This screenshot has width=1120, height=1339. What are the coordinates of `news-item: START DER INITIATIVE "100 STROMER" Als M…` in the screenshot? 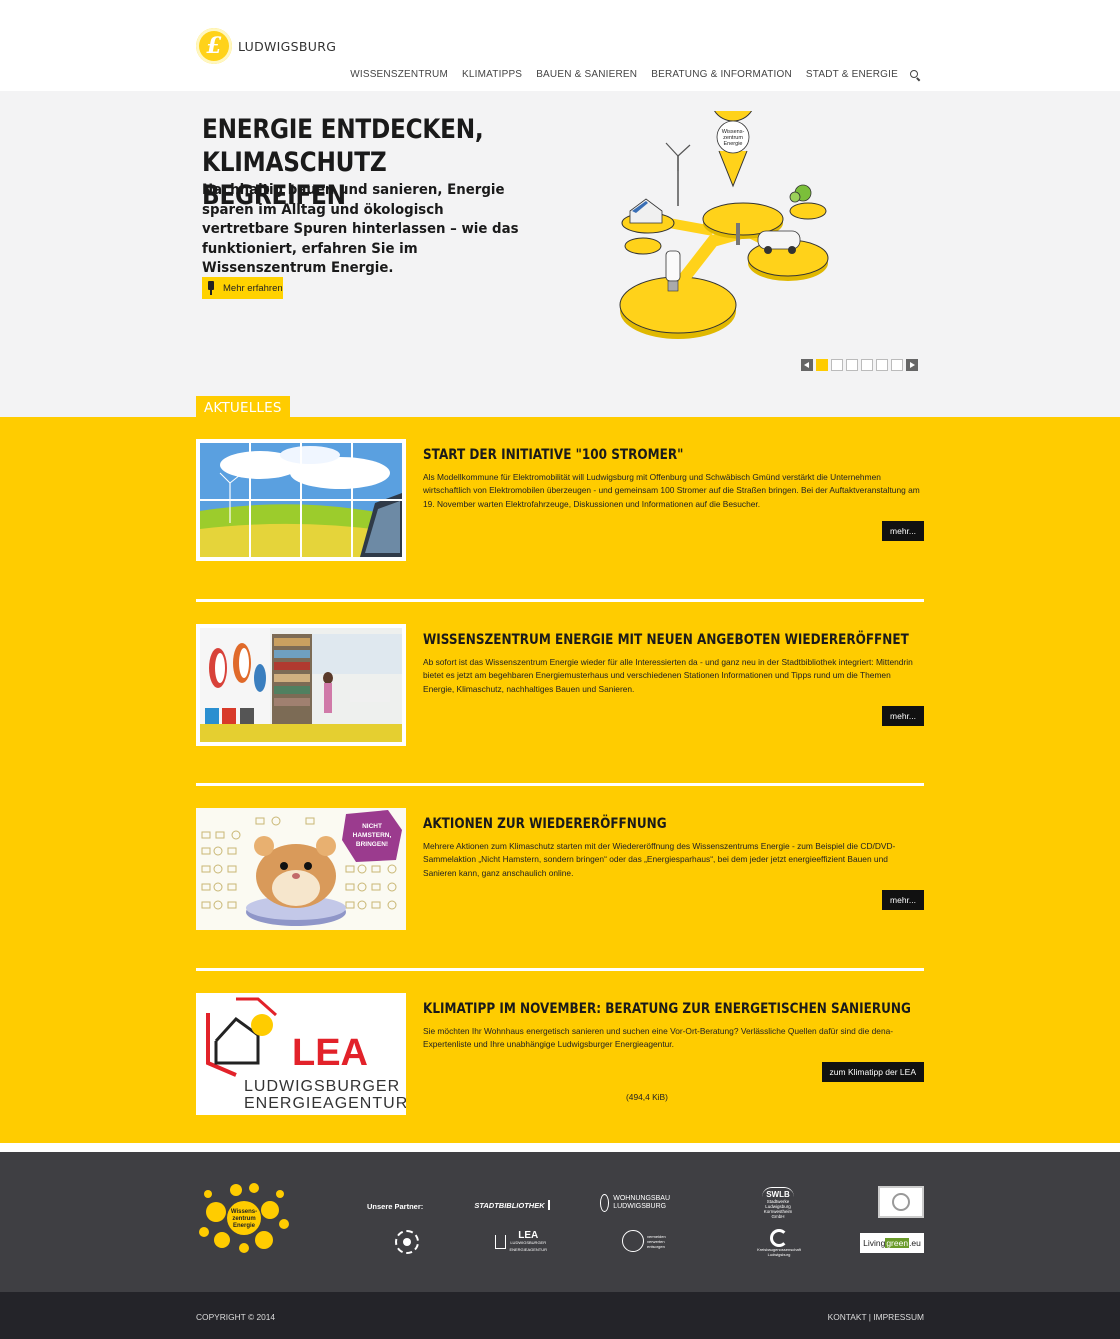 It's located at (560, 500).